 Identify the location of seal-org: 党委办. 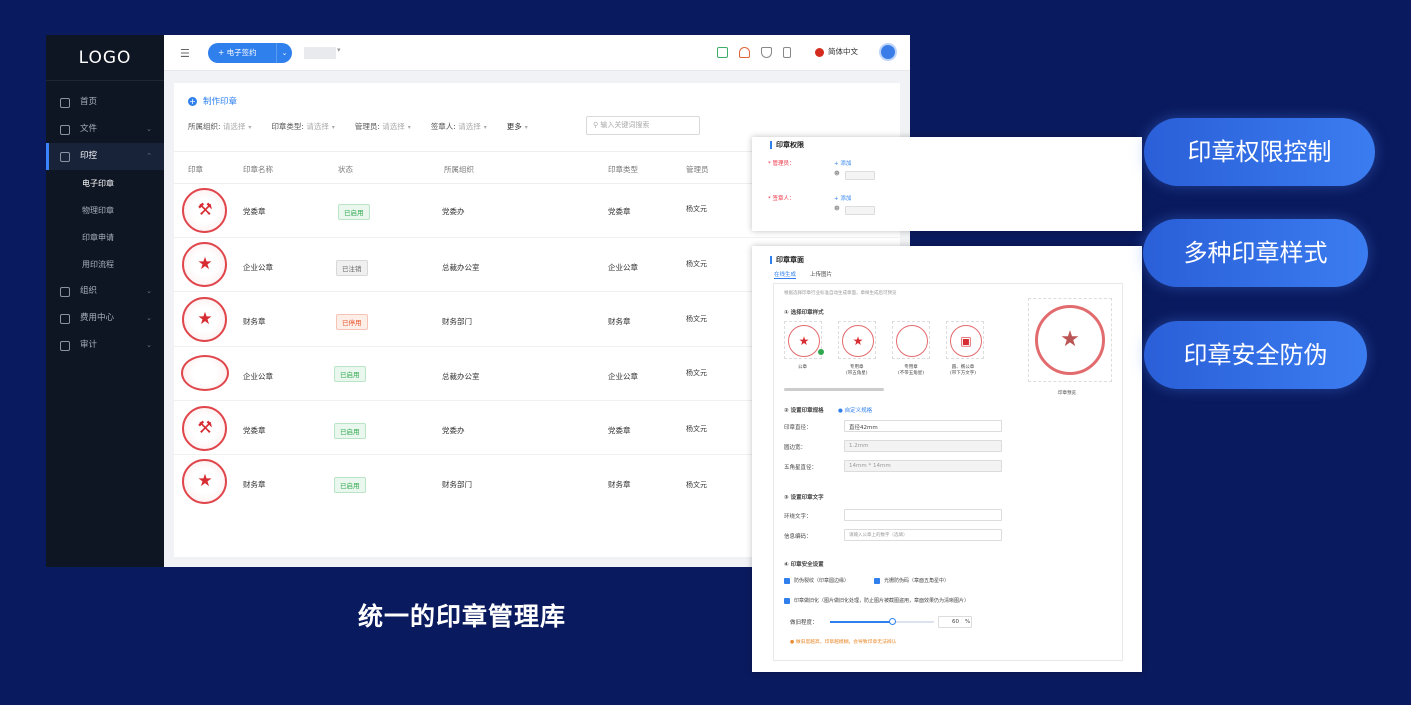
(453, 430).